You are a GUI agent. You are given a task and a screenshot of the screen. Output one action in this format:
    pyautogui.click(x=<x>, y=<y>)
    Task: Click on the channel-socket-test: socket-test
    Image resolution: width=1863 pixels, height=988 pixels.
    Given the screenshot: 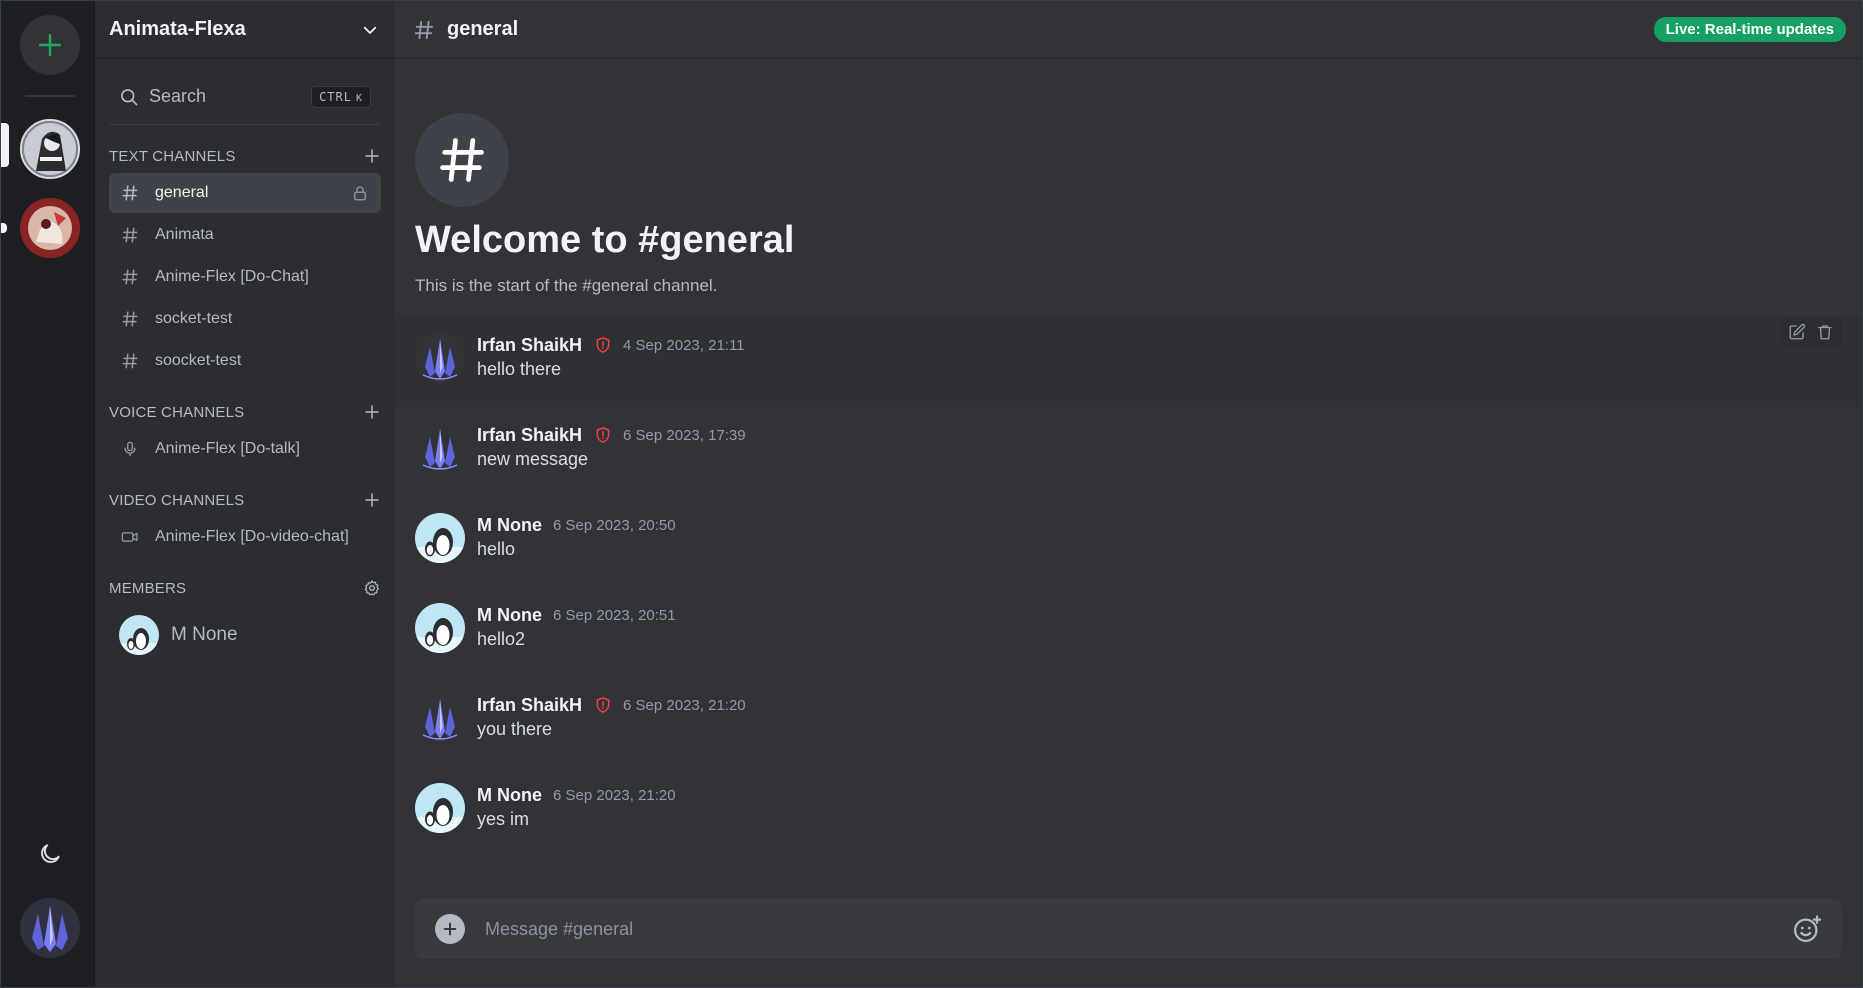 What is the action you would take?
    pyautogui.click(x=245, y=319)
    